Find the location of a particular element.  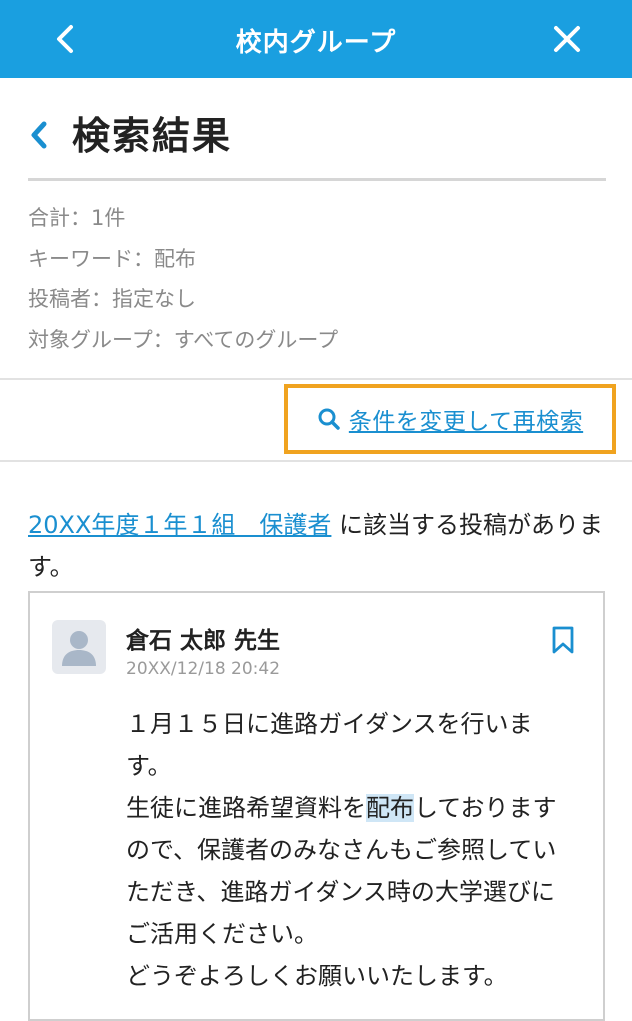

group-link: 20XX年度１年１組 保護者 is located at coordinates (179, 525).